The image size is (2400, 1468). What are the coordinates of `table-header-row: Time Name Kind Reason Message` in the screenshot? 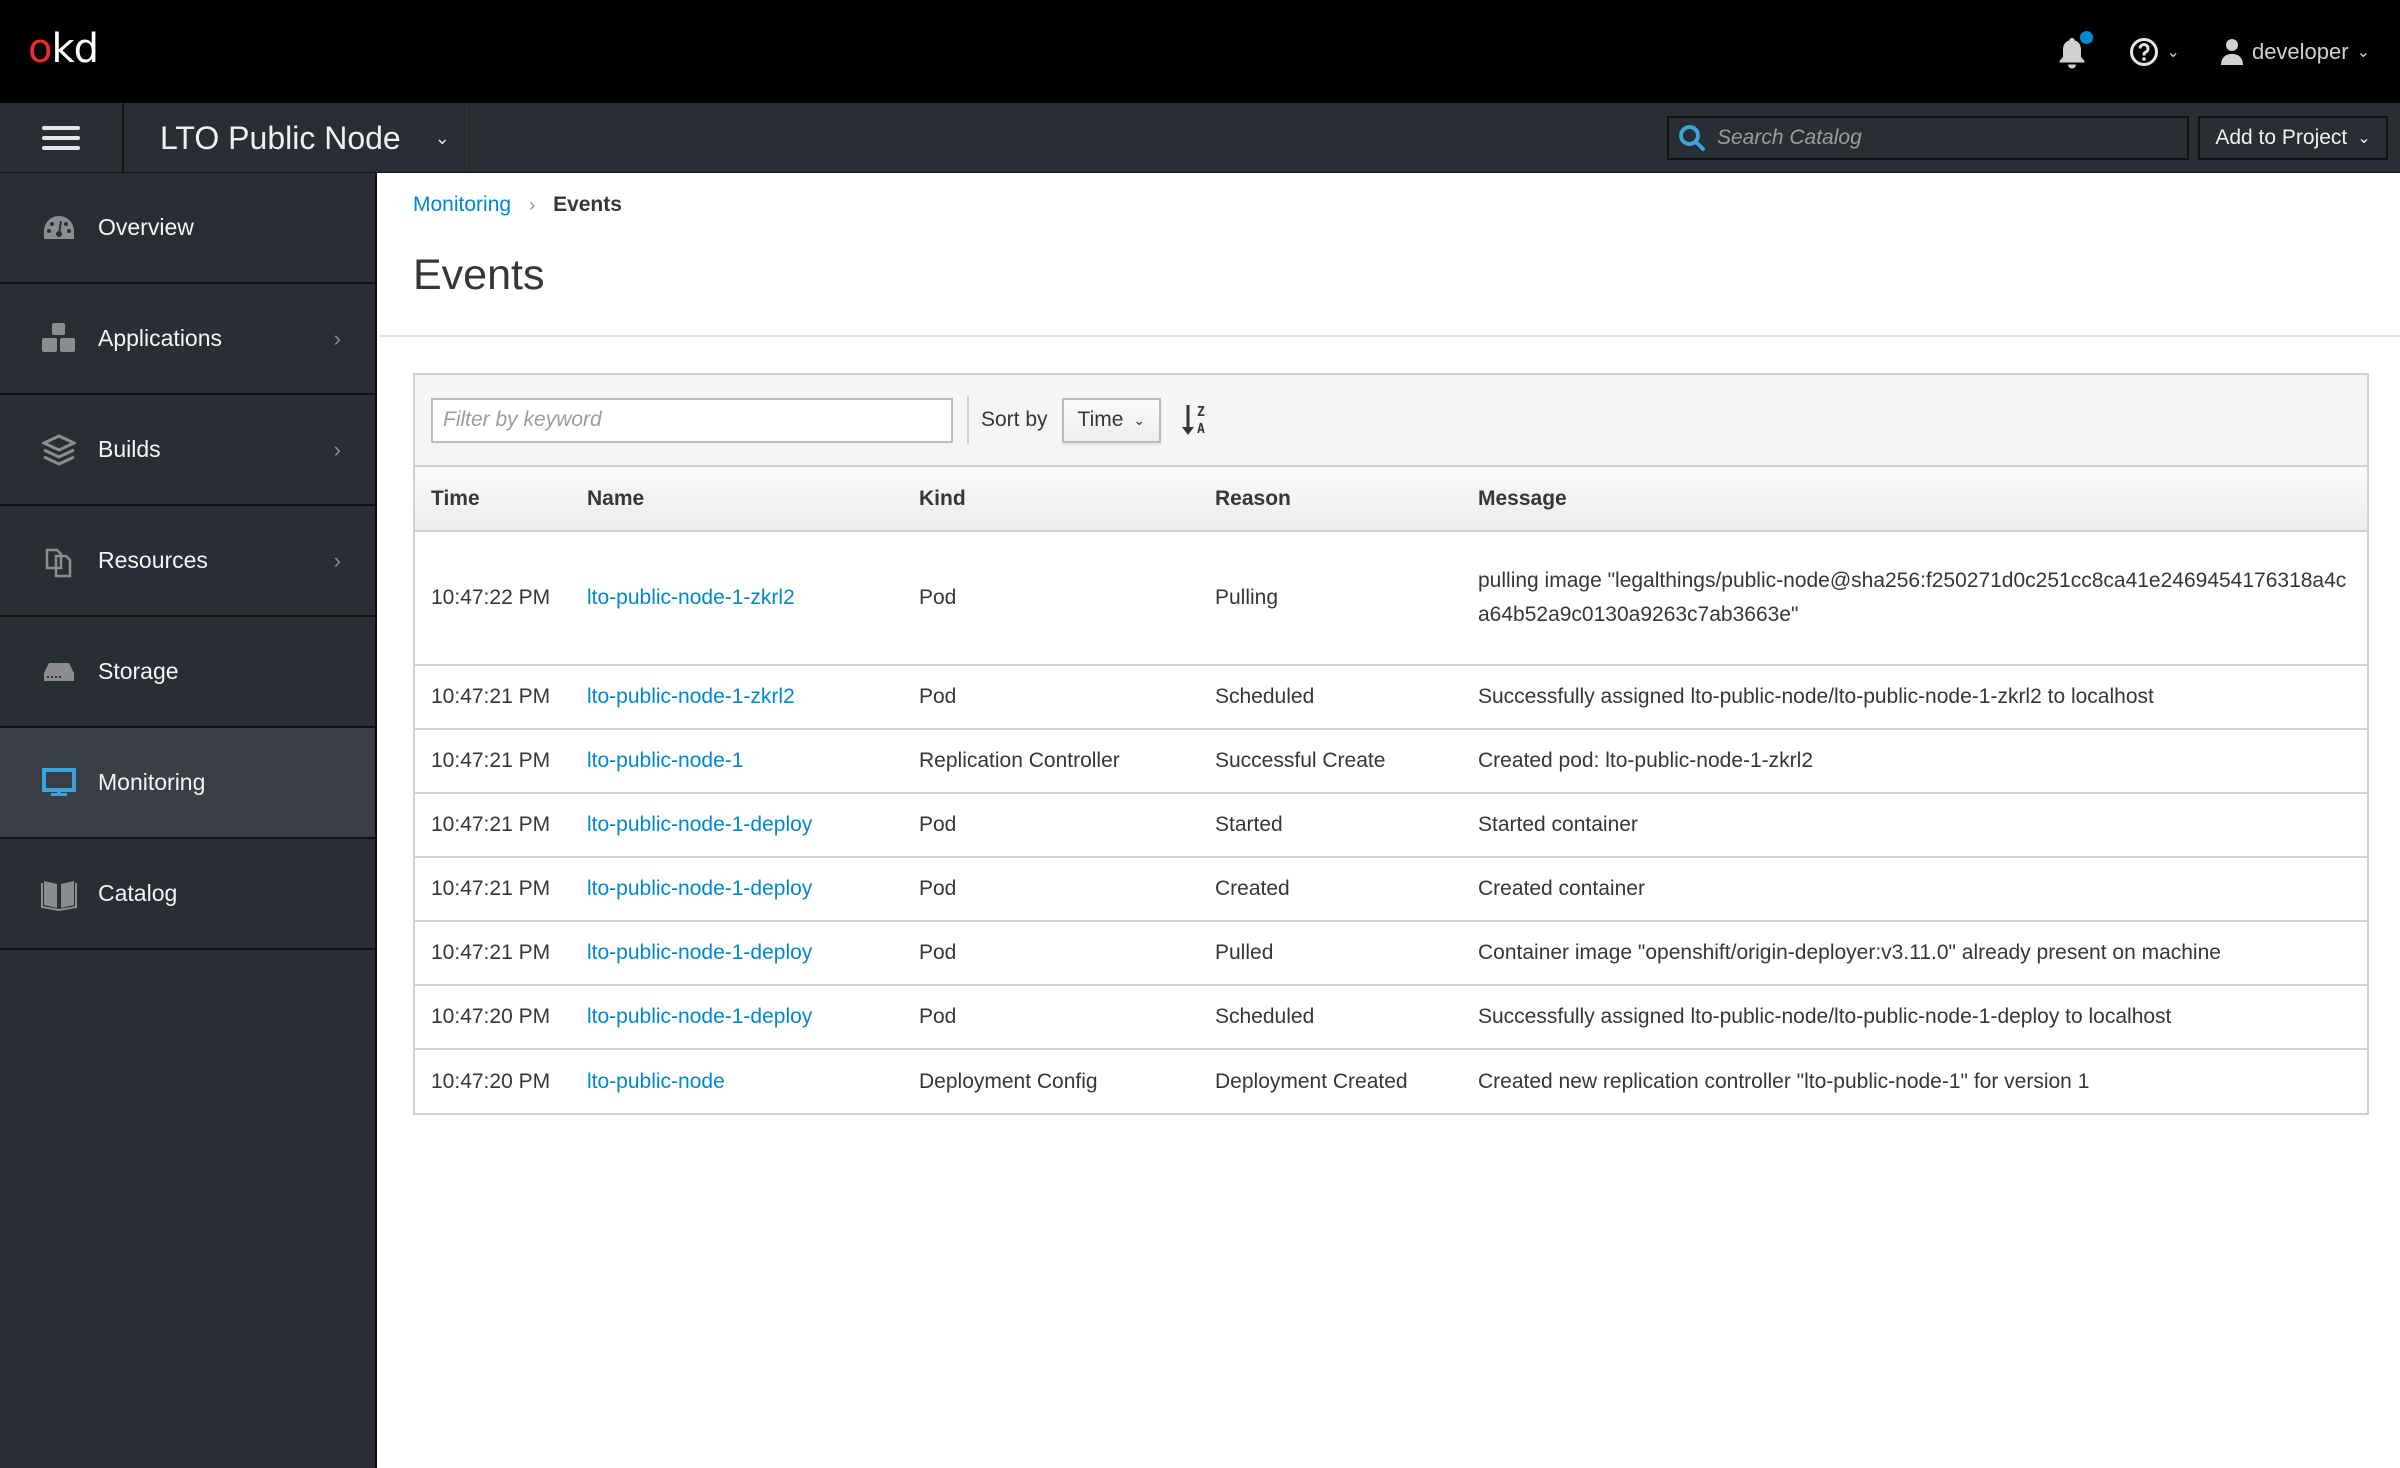 It's located at (1391, 499).